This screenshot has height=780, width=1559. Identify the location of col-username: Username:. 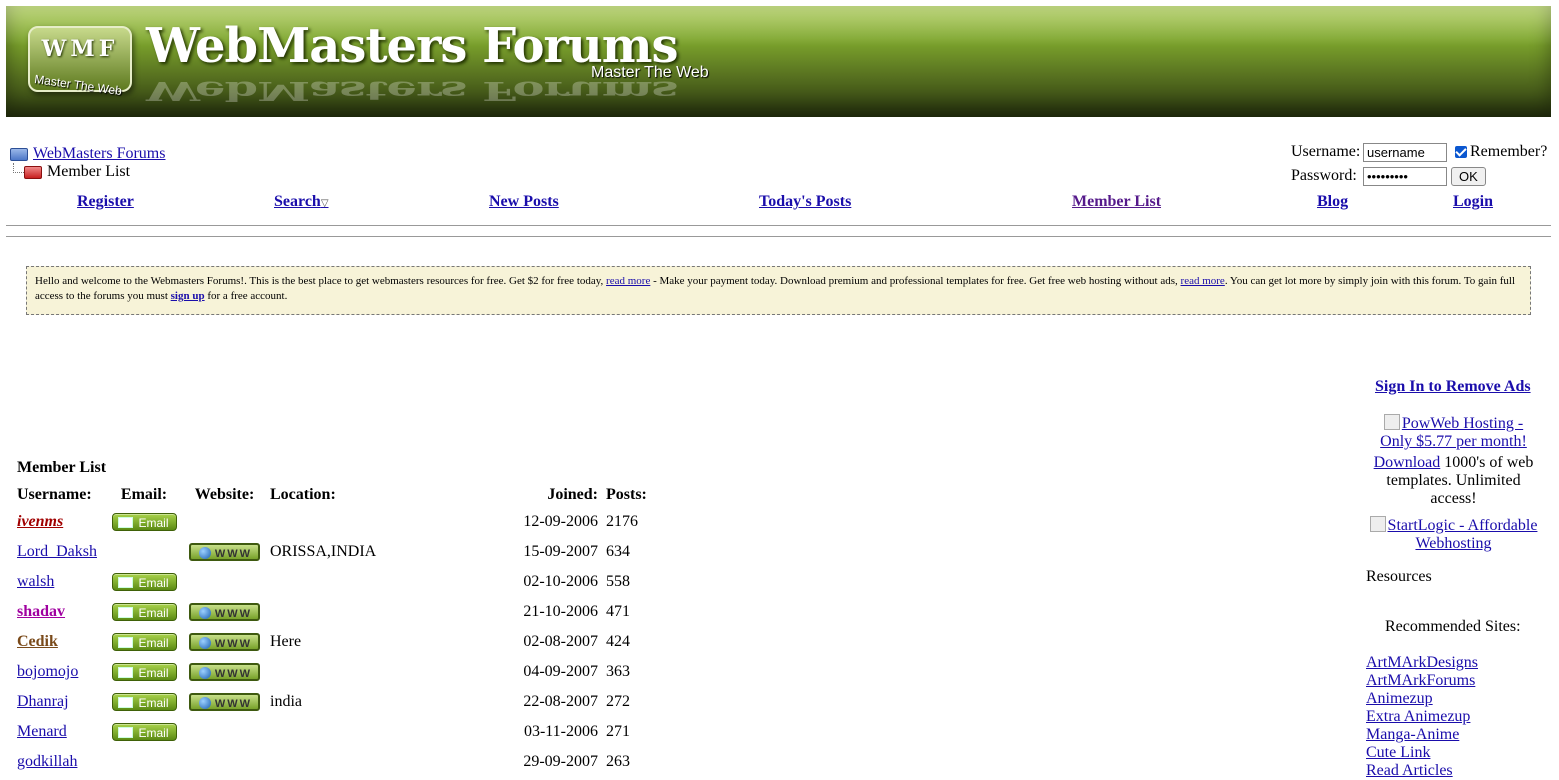
(54, 494).